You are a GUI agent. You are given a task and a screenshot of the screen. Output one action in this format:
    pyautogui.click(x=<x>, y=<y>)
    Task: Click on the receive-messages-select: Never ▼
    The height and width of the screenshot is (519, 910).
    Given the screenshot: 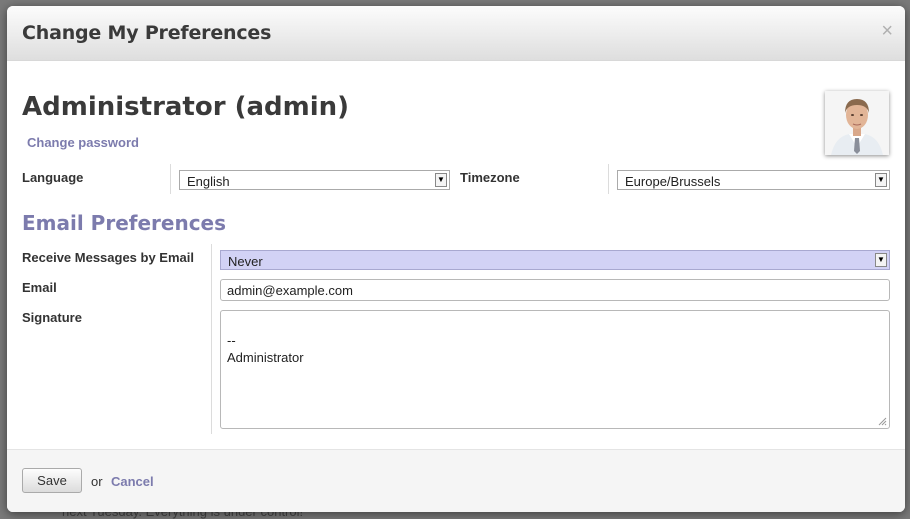 What is the action you would take?
    pyautogui.click(x=555, y=260)
    